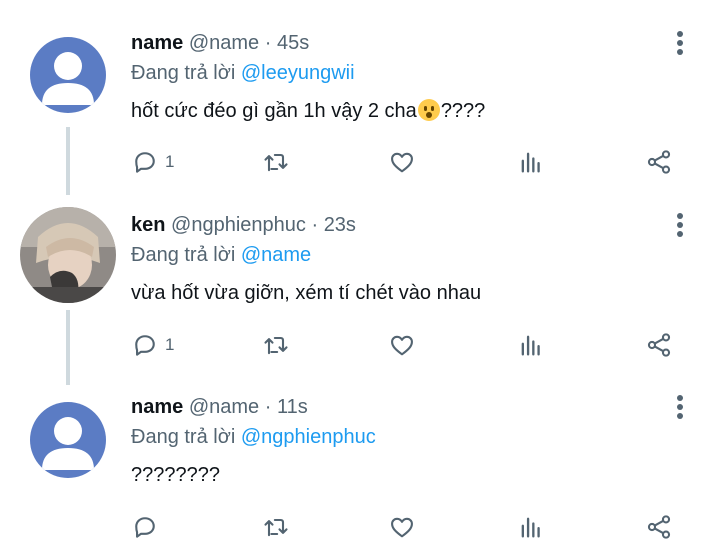 Image resolution: width=720 pixels, height=553 pixels. I want to click on photo-avatar-icon, so click(68, 255).